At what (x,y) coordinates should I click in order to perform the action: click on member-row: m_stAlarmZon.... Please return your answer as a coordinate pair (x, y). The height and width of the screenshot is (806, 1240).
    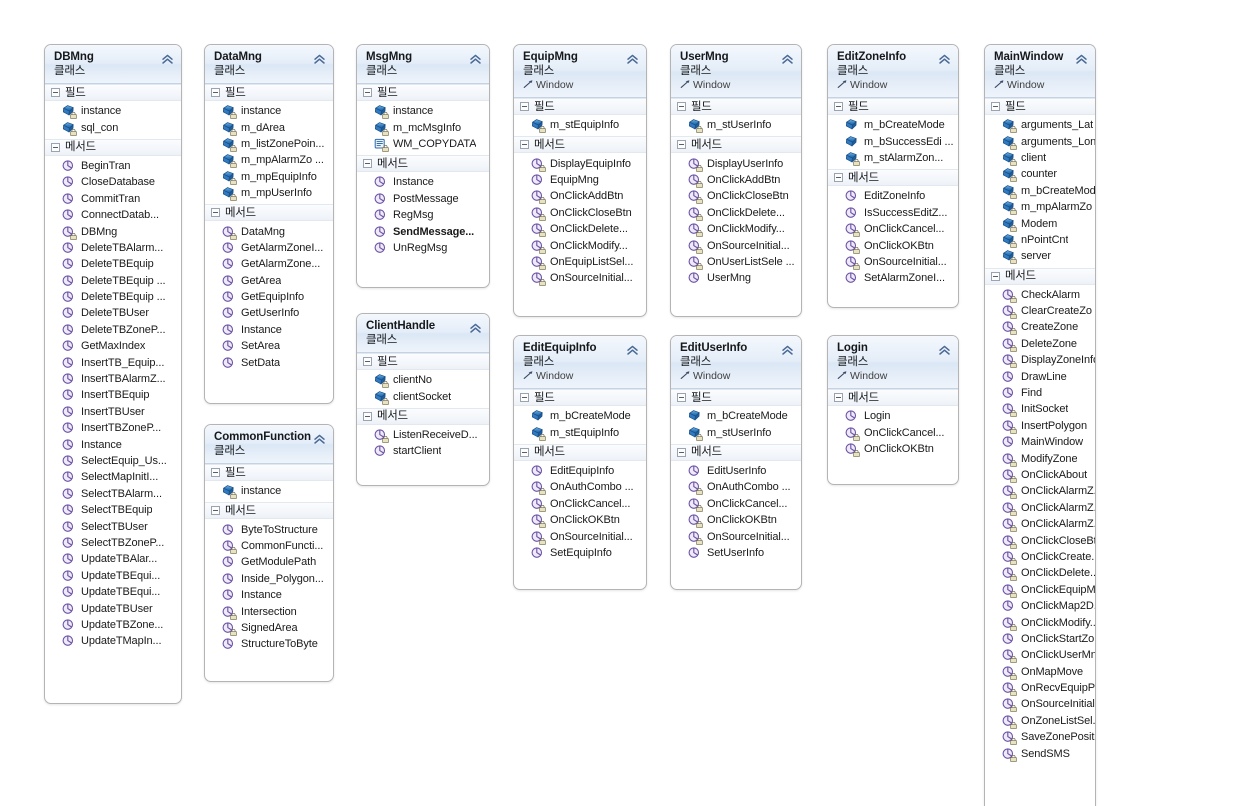
    Looking at the image, I should click on (893, 158).